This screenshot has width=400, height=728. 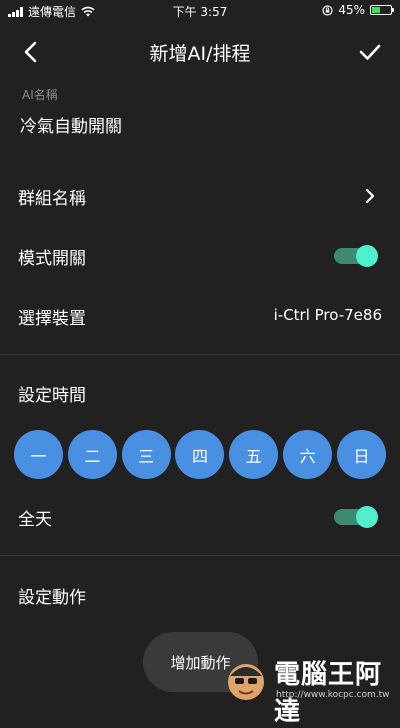 What do you see at coordinates (52, 598) in the screenshot?
I see `set-action-title: 設定動作` at bounding box center [52, 598].